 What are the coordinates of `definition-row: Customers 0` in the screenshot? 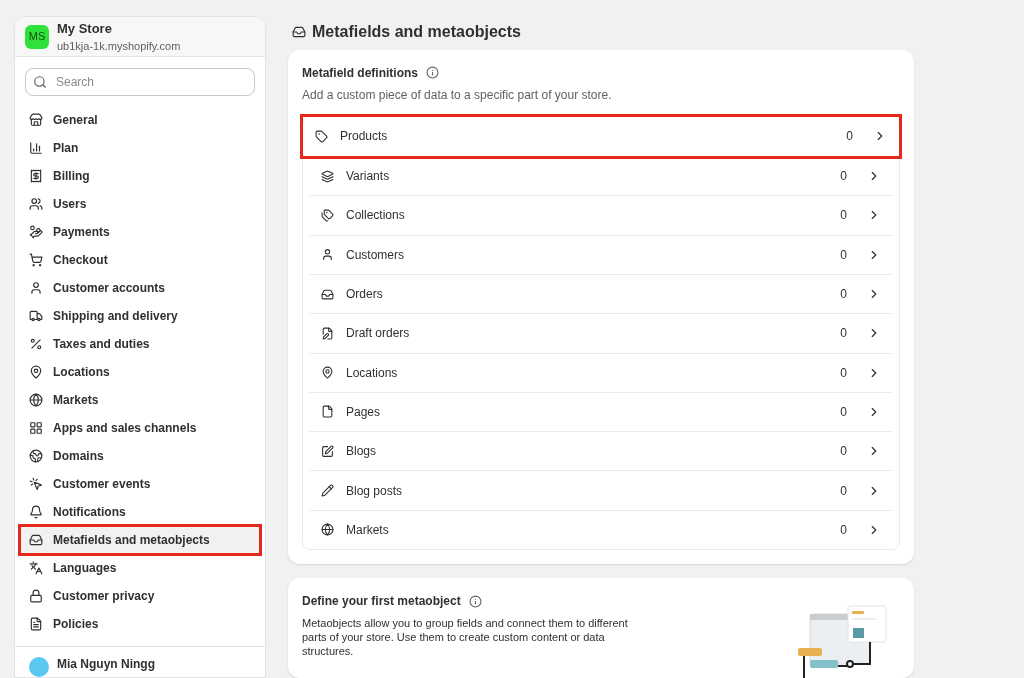 It's located at (601, 254).